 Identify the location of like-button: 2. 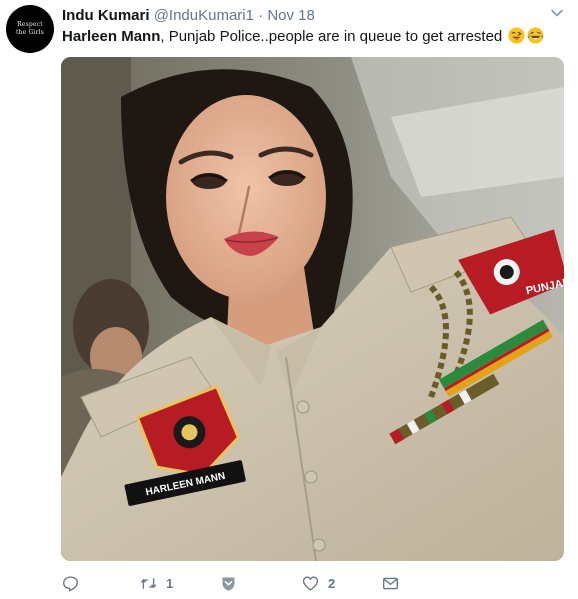
(318, 583).